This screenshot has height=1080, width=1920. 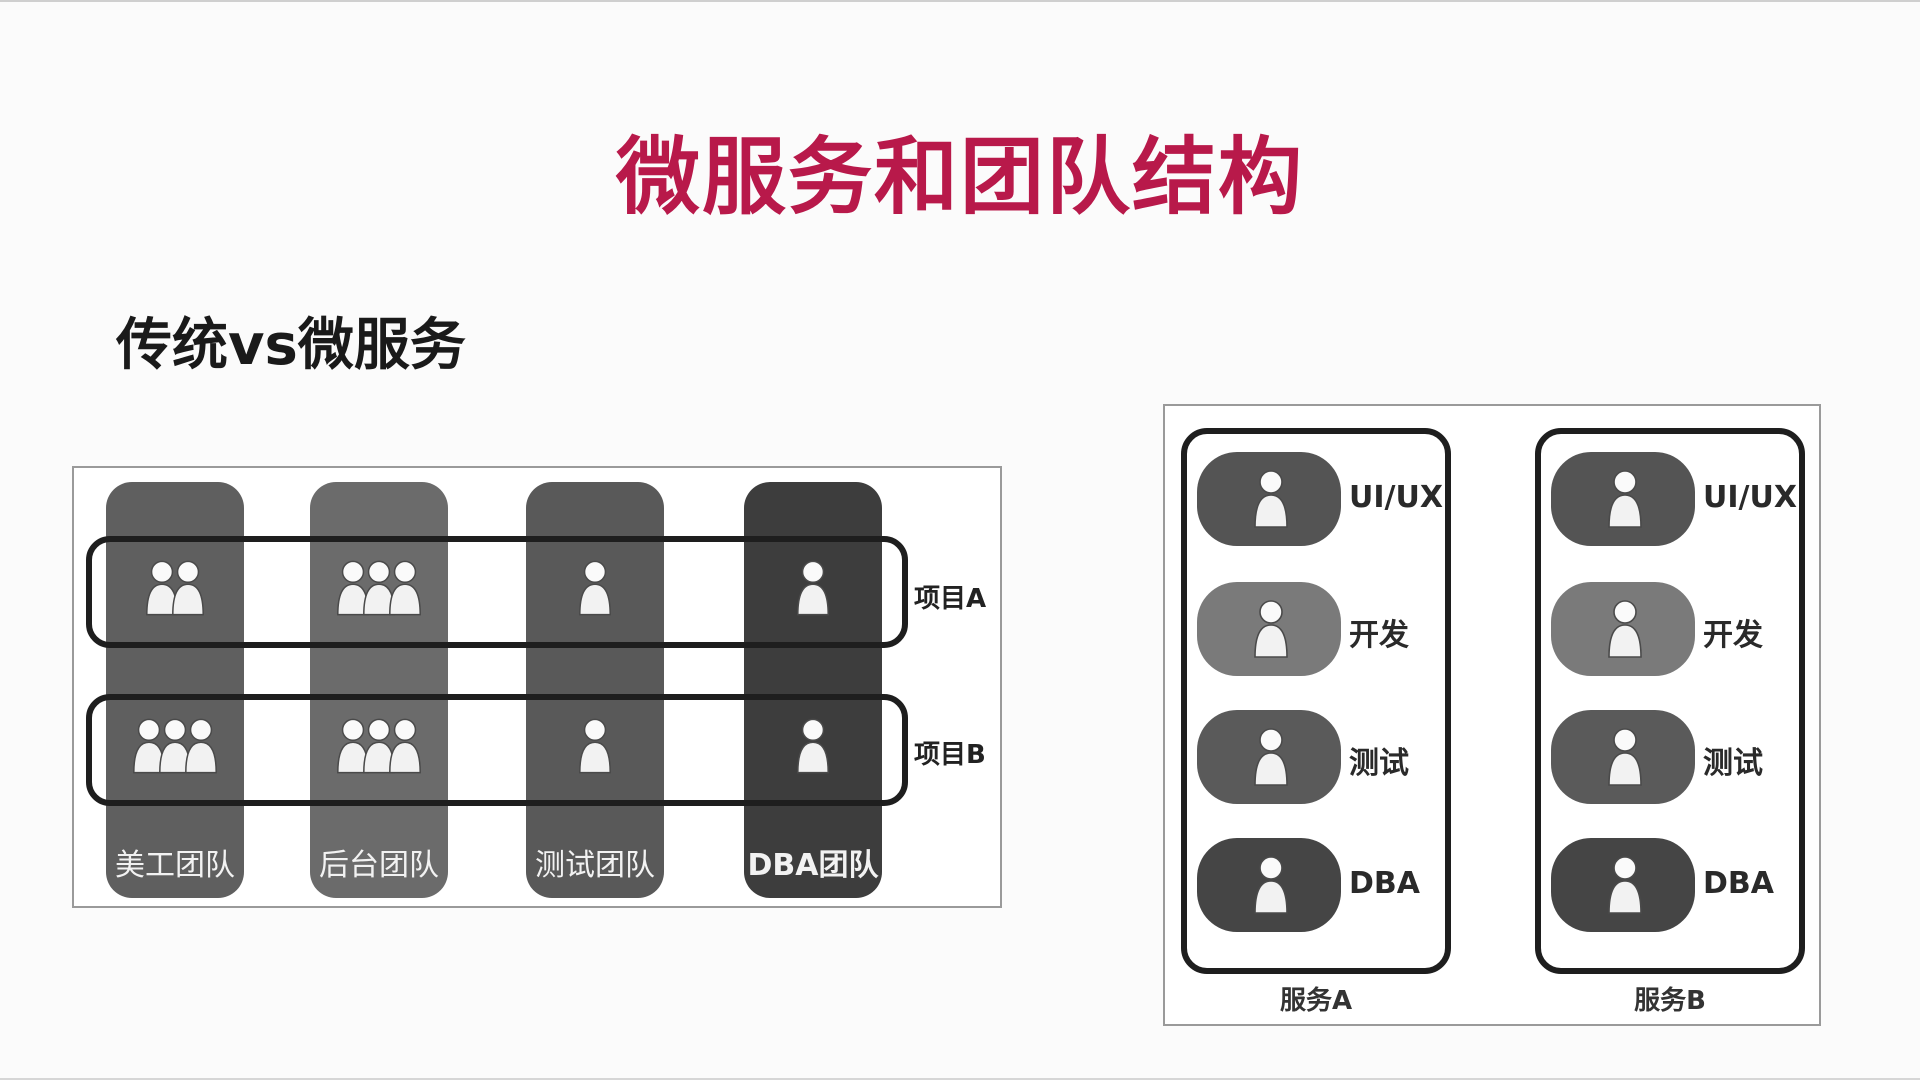 I want to click on service-b-box: UI/UX 开发 测试 DBA, so click(x=1670, y=701).